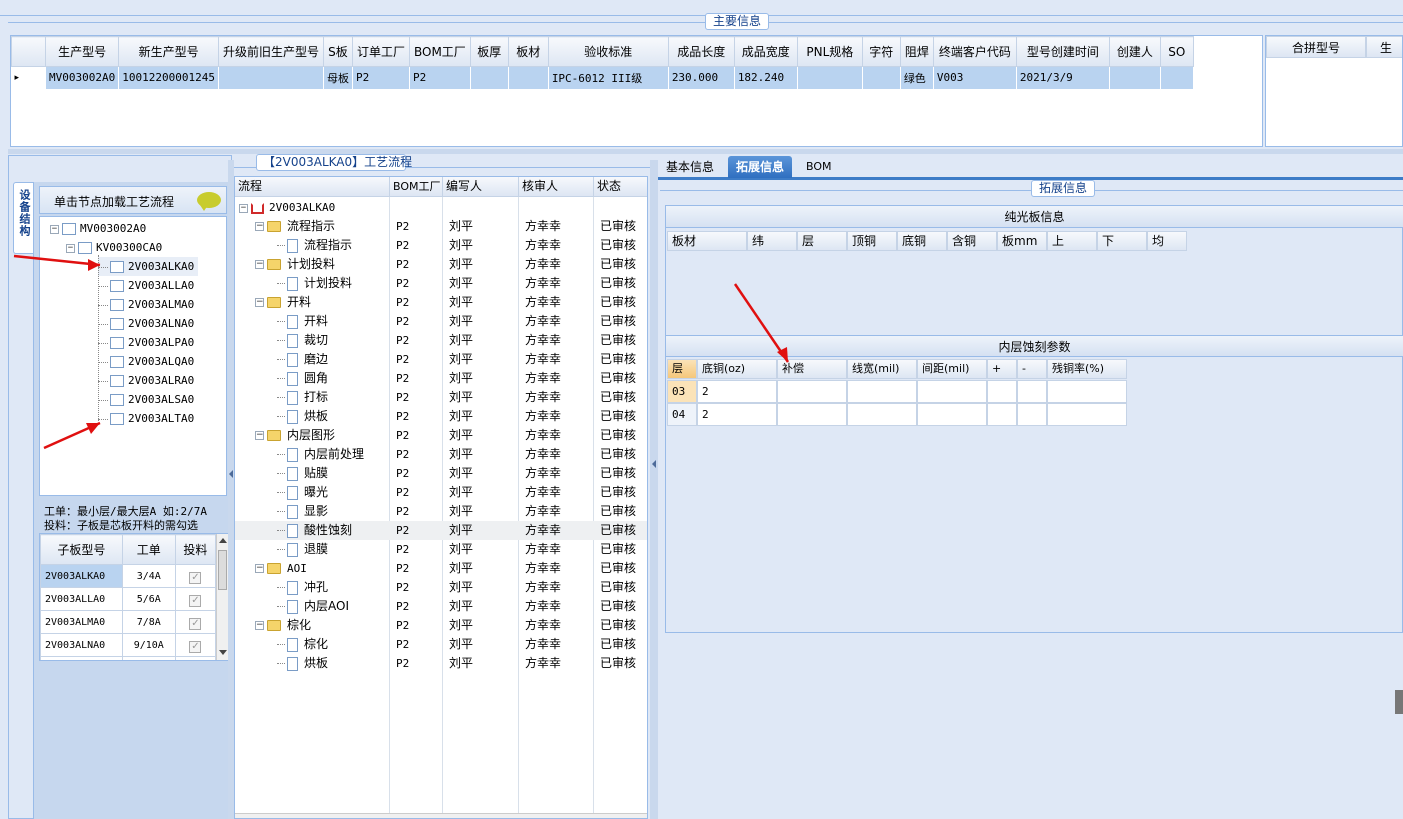  I want to click on annotation-arrows, so click(401, 352).